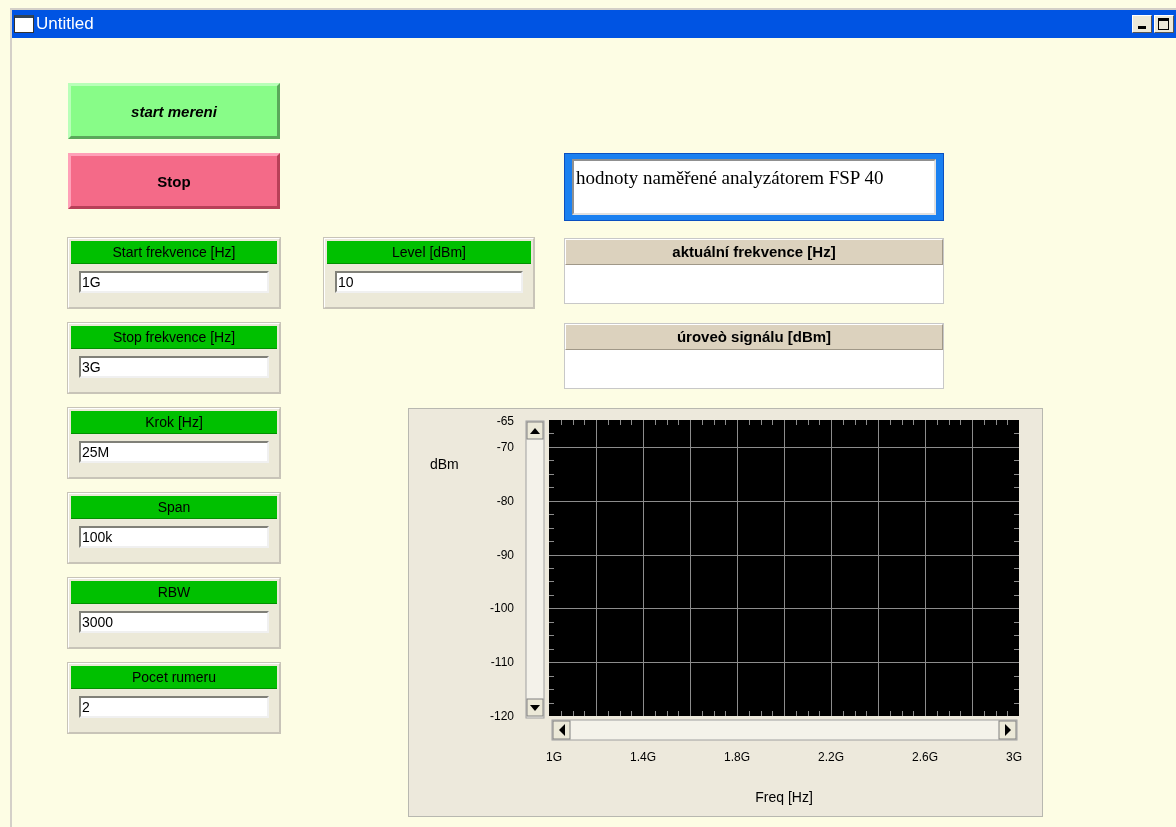 This screenshot has width=1176, height=827. Describe the element at coordinates (831, 757) in the screenshot. I see `x-tick-label: 2.2G` at that location.